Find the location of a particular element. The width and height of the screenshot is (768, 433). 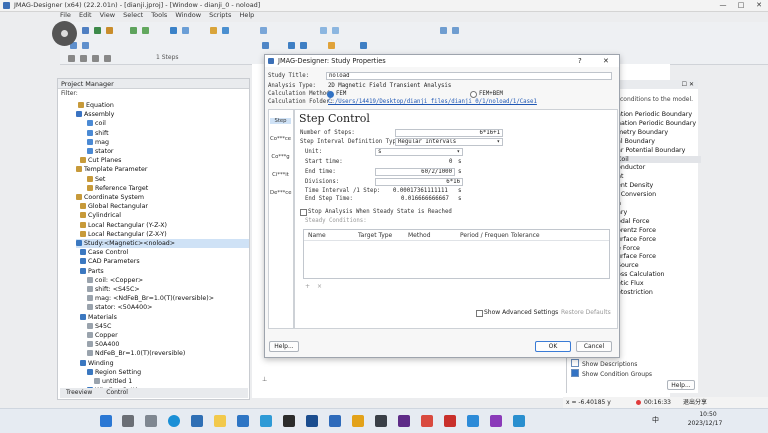

divisions-input: 6*16 is located at coordinates (419, 182).